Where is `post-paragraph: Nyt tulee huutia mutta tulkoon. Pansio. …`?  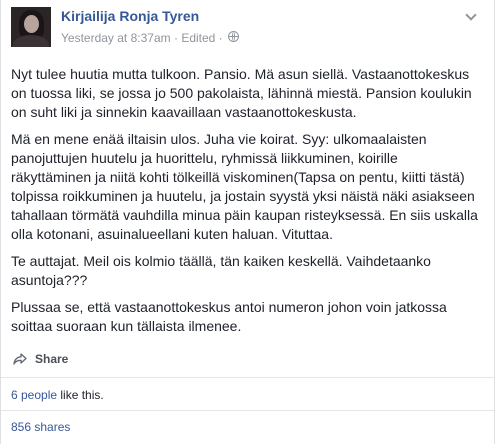 post-paragraph: Nyt tulee huutia mutta tulkoon. Pansio. … is located at coordinates (241, 93).